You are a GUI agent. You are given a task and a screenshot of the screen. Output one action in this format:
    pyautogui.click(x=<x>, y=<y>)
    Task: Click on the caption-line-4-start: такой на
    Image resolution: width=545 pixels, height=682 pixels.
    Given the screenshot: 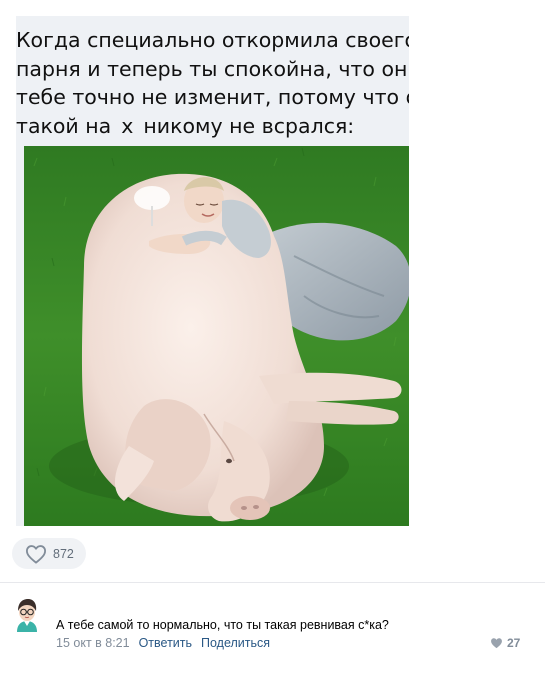 What is the action you would take?
    pyautogui.click(x=64, y=125)
    